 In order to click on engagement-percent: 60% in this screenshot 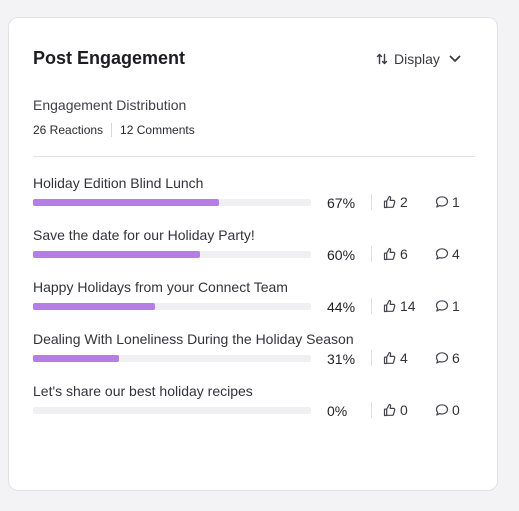, I will do `click(341, 255)`.